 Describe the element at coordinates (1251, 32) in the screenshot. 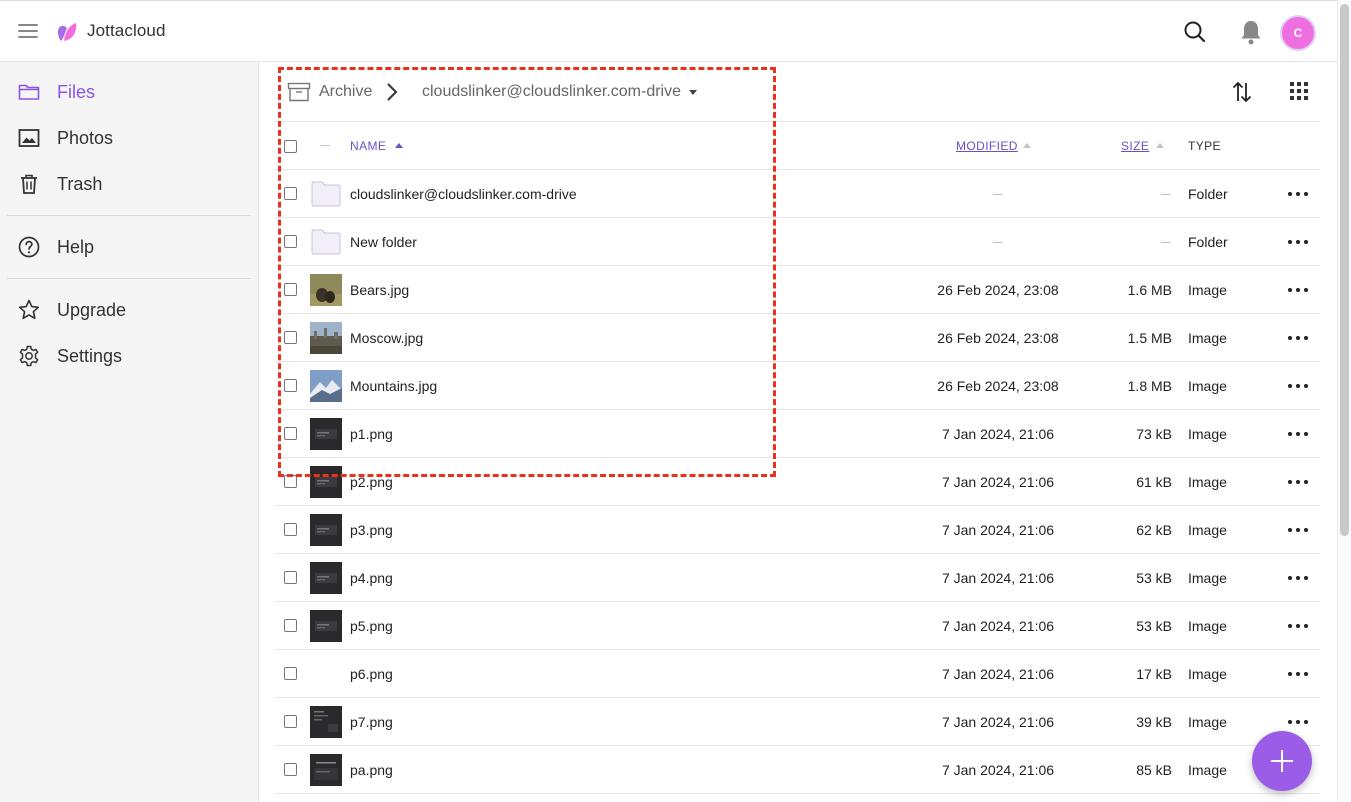

I see `bell-icon` at that location.